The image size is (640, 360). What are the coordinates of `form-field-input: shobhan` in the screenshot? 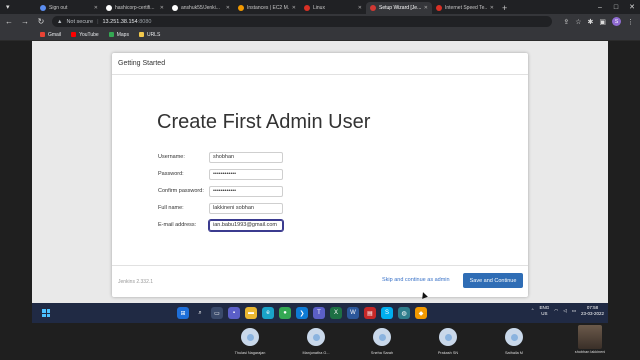 It's located at (246, 157).